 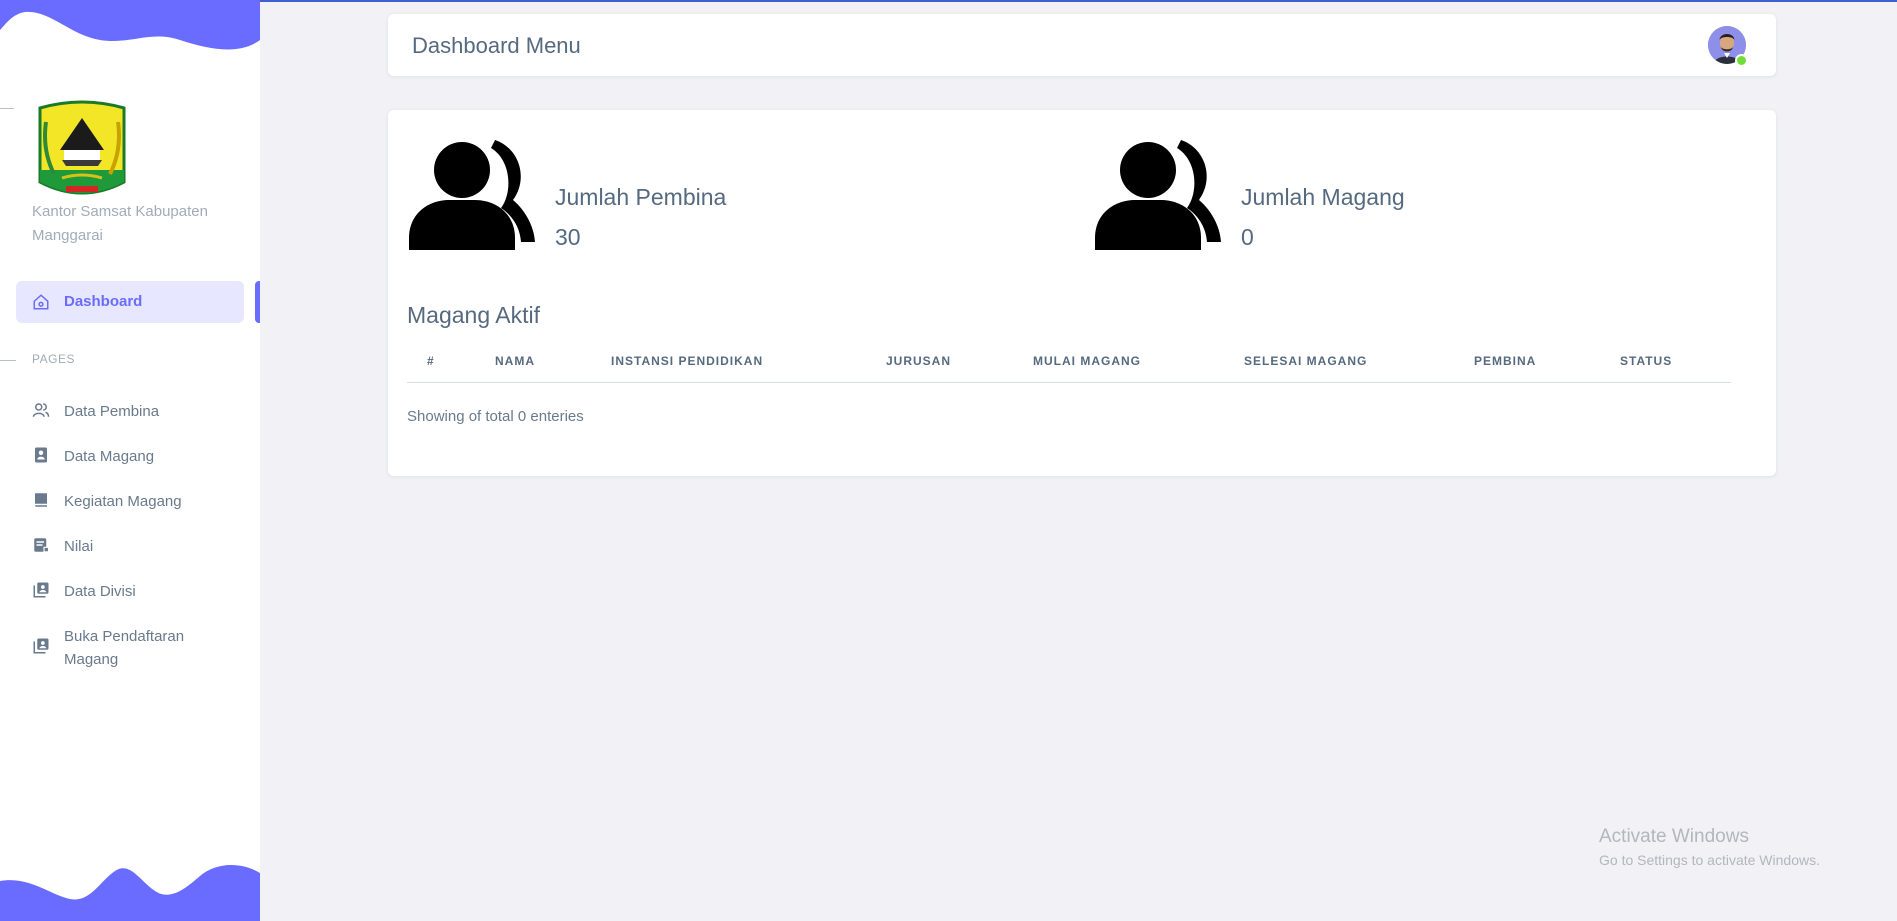 What do you see at coordinates (641, 197) in the screenshot?
I see `stat-label: Jumlah Pembina` at bounding box center [641, 197].